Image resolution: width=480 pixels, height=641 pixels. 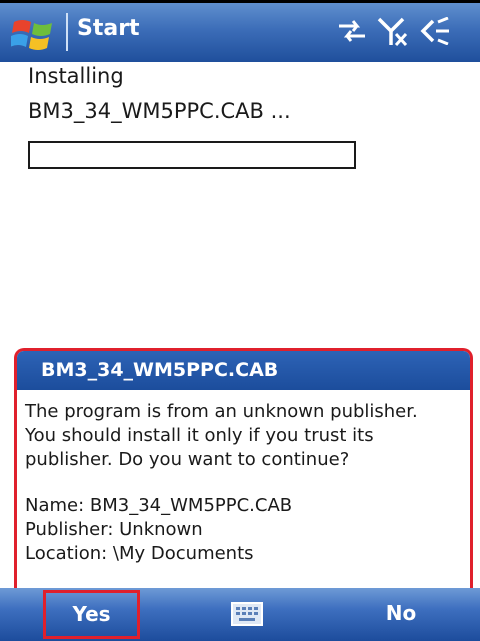 I want to click on speaker-icon, so click(x=435, y=31).